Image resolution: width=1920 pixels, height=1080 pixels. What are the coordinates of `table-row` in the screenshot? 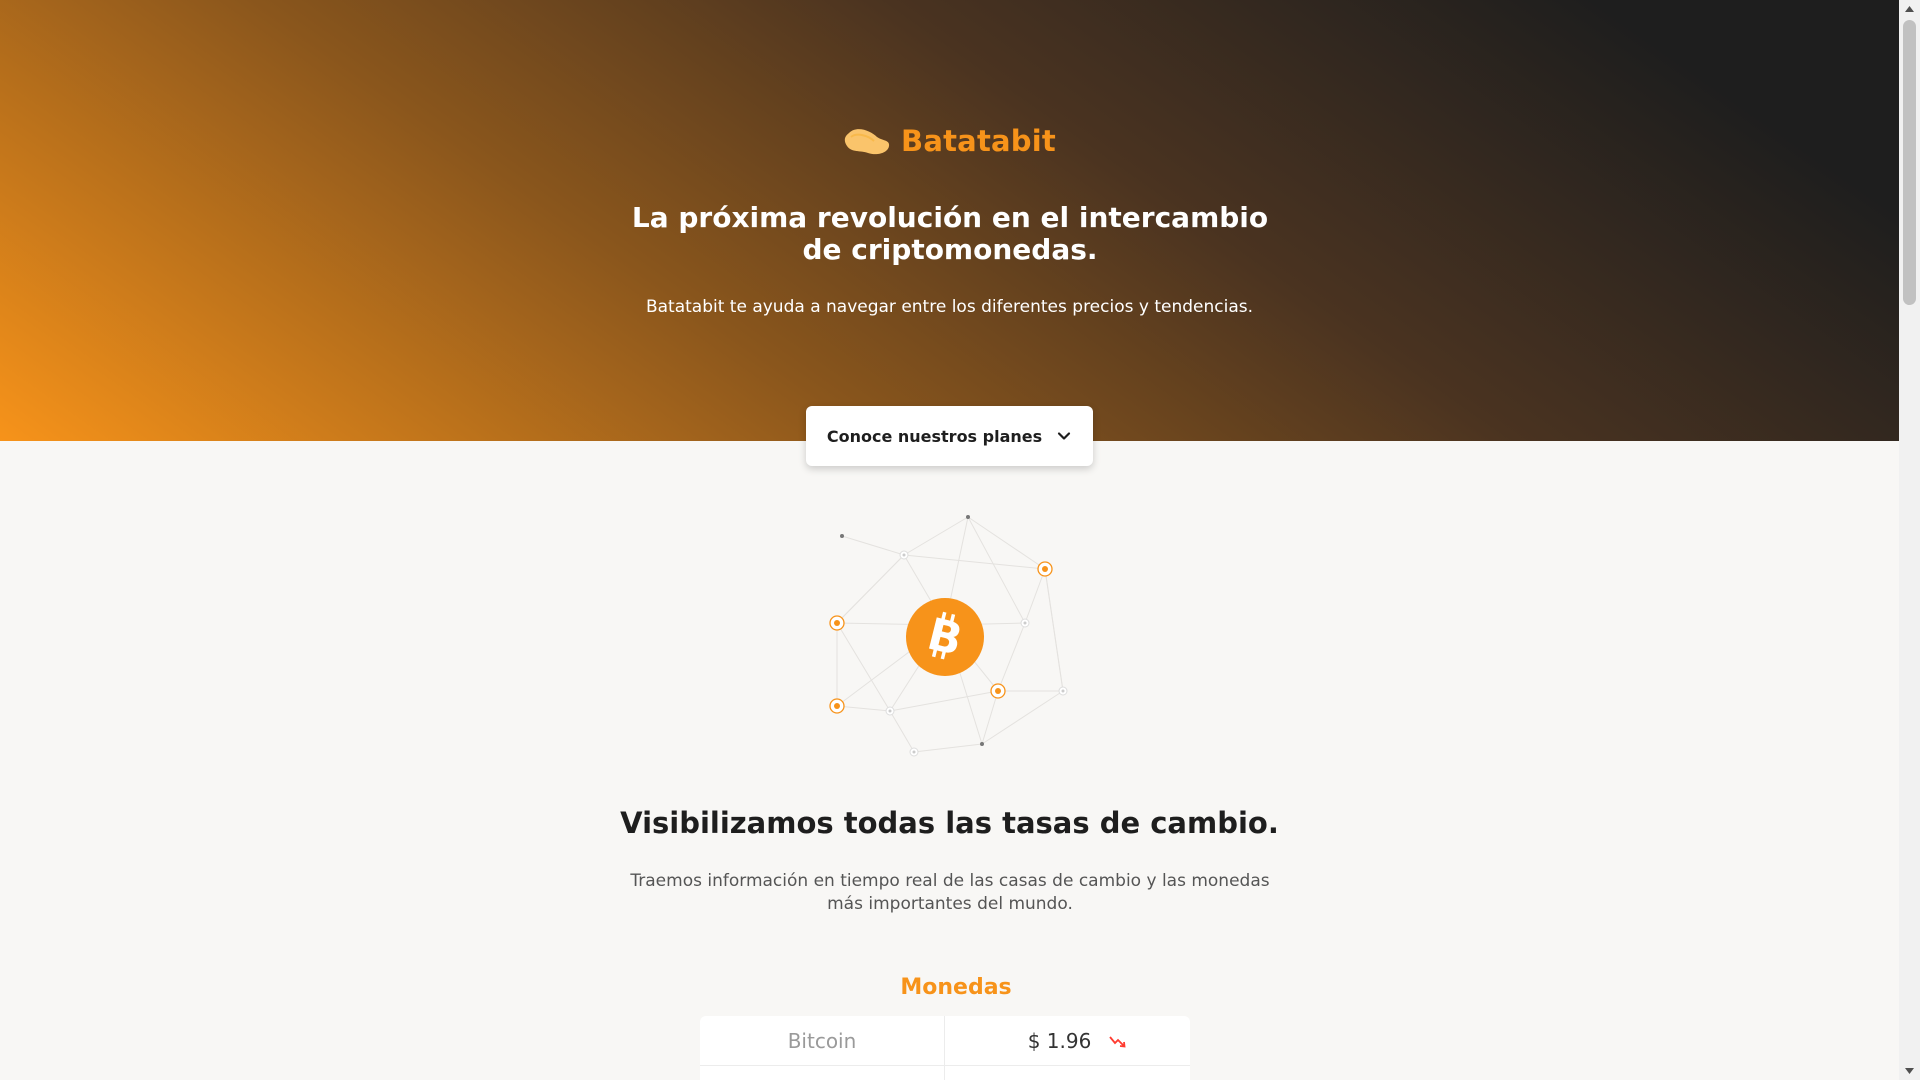 It's located at (945, 1073).